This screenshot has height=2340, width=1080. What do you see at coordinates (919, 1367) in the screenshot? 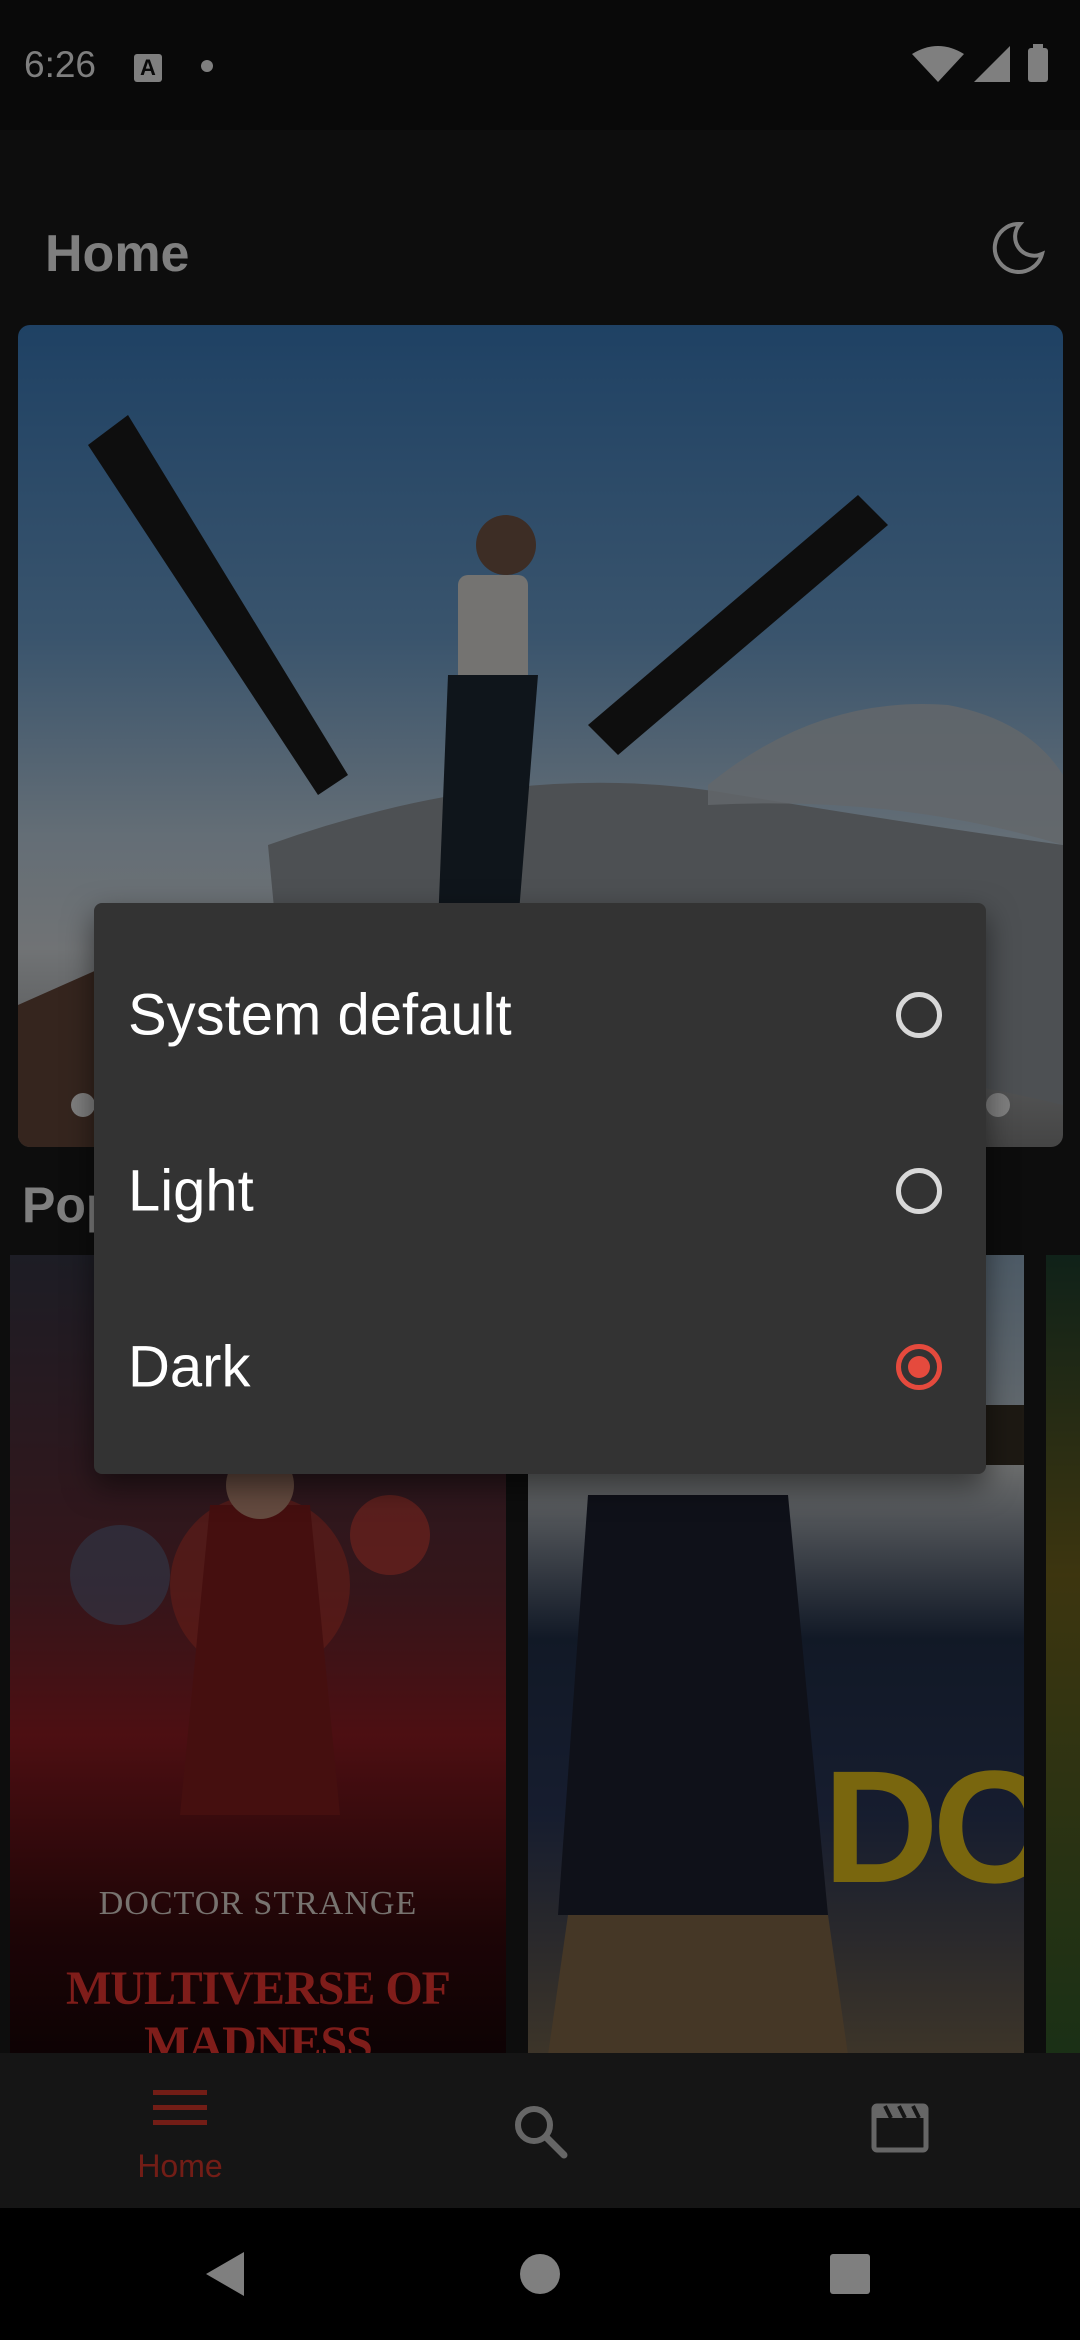
I see `radio-button-selected` at bounding box center [919, 1367].